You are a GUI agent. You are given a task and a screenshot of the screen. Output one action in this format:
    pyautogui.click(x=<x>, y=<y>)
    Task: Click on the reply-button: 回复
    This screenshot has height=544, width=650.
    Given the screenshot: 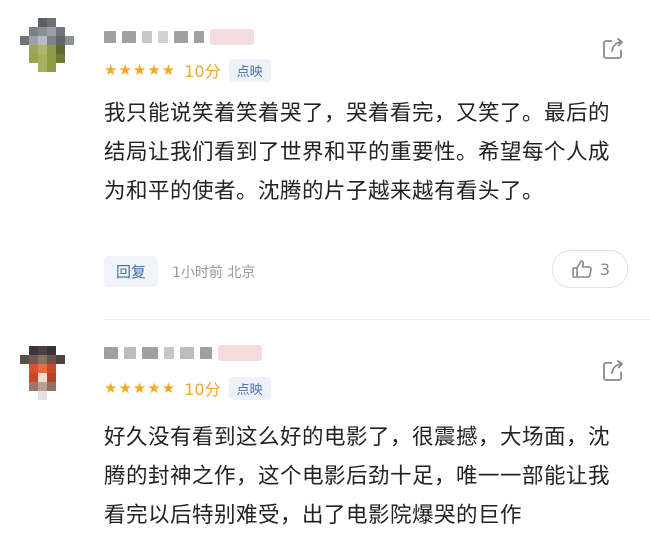 What is the action you would take?
    pyautogui.click(x=131, y=271)
    